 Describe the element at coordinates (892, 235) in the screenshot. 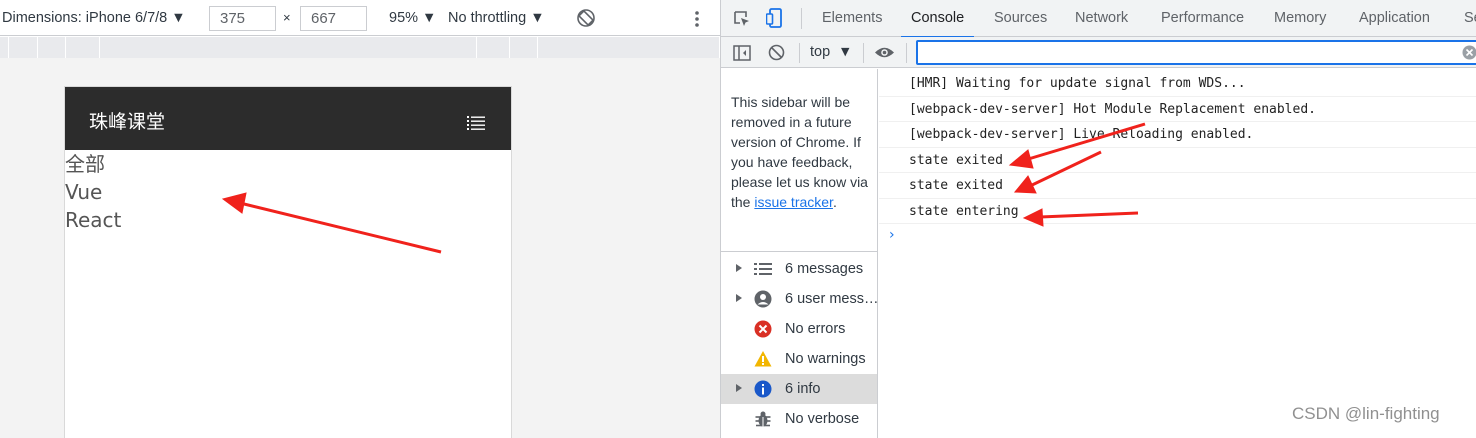

I see `console-prompt-chevron-icon: ›` at that location.